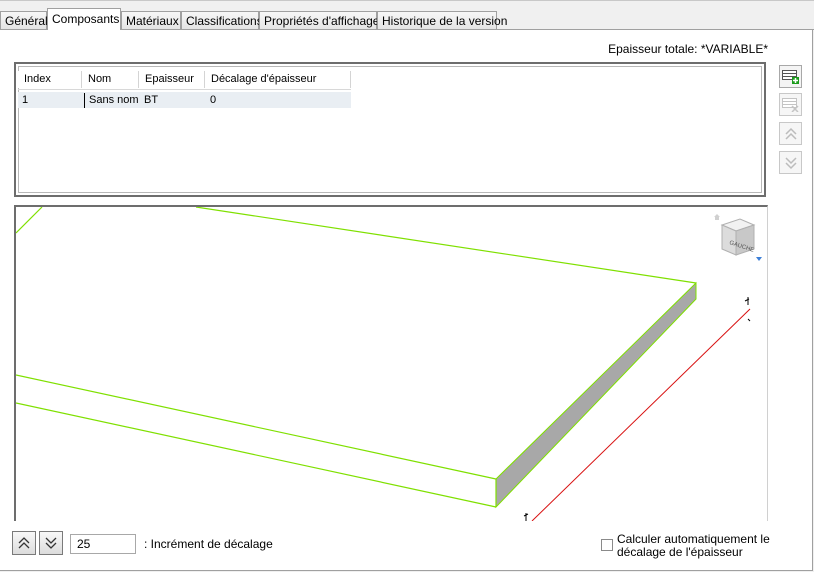  Describe the element at coordinates (256, 455) in the screenshot. I see `slab-edge-front-bottom` at that location.